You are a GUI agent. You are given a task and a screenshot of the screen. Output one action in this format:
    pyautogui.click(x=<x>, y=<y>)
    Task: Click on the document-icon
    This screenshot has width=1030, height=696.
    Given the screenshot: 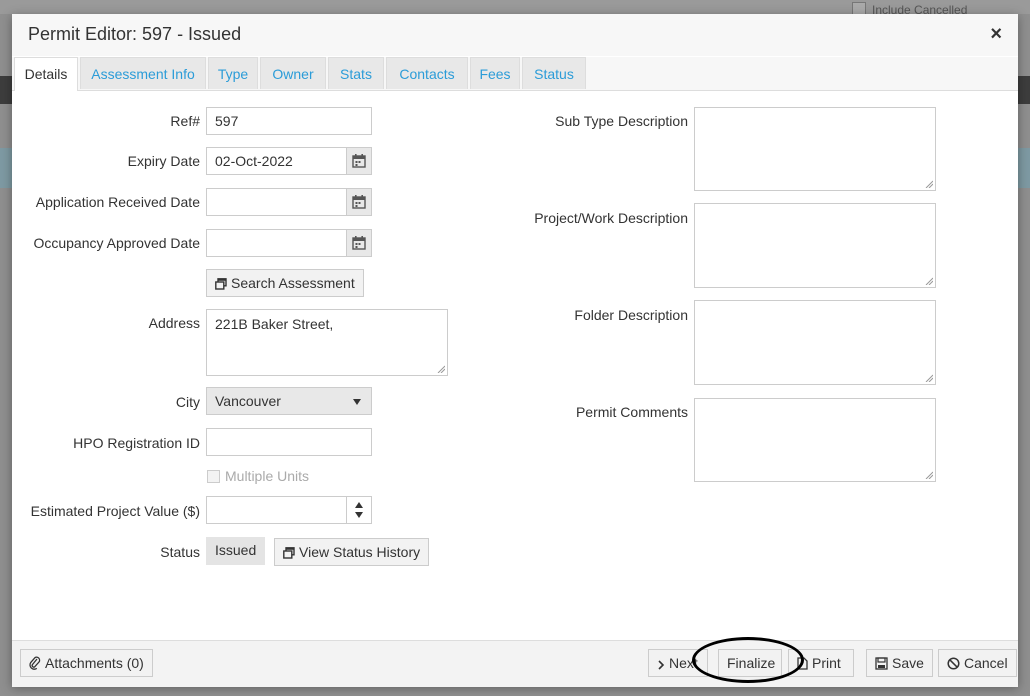 What is the action you would take?
    pyautogui.click(x=802, y=665)
    